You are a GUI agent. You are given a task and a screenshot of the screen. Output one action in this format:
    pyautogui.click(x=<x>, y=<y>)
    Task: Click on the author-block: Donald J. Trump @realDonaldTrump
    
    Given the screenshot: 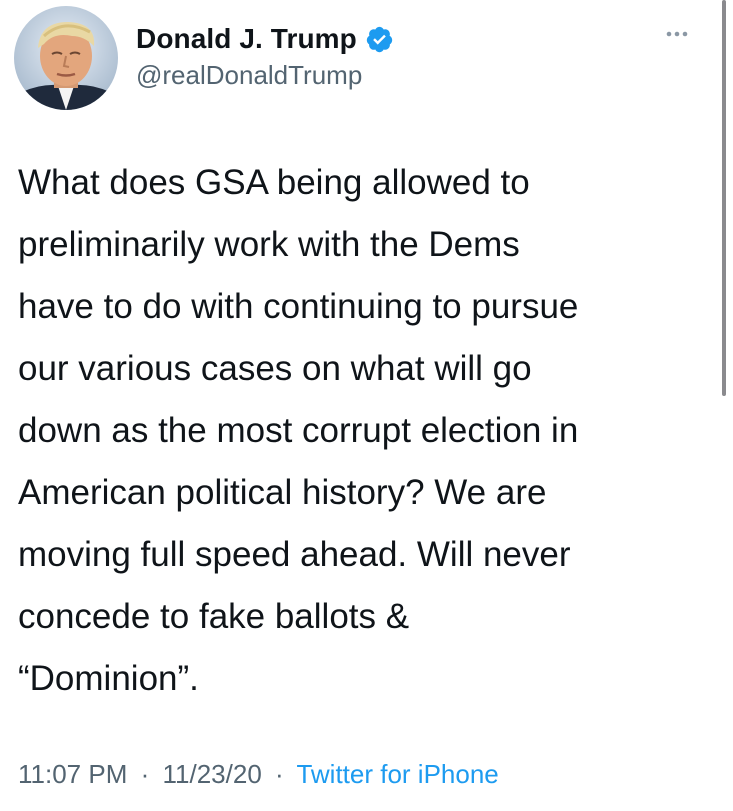 What is the action you would take?
    pyautogui.click(x=265, y=56)
    